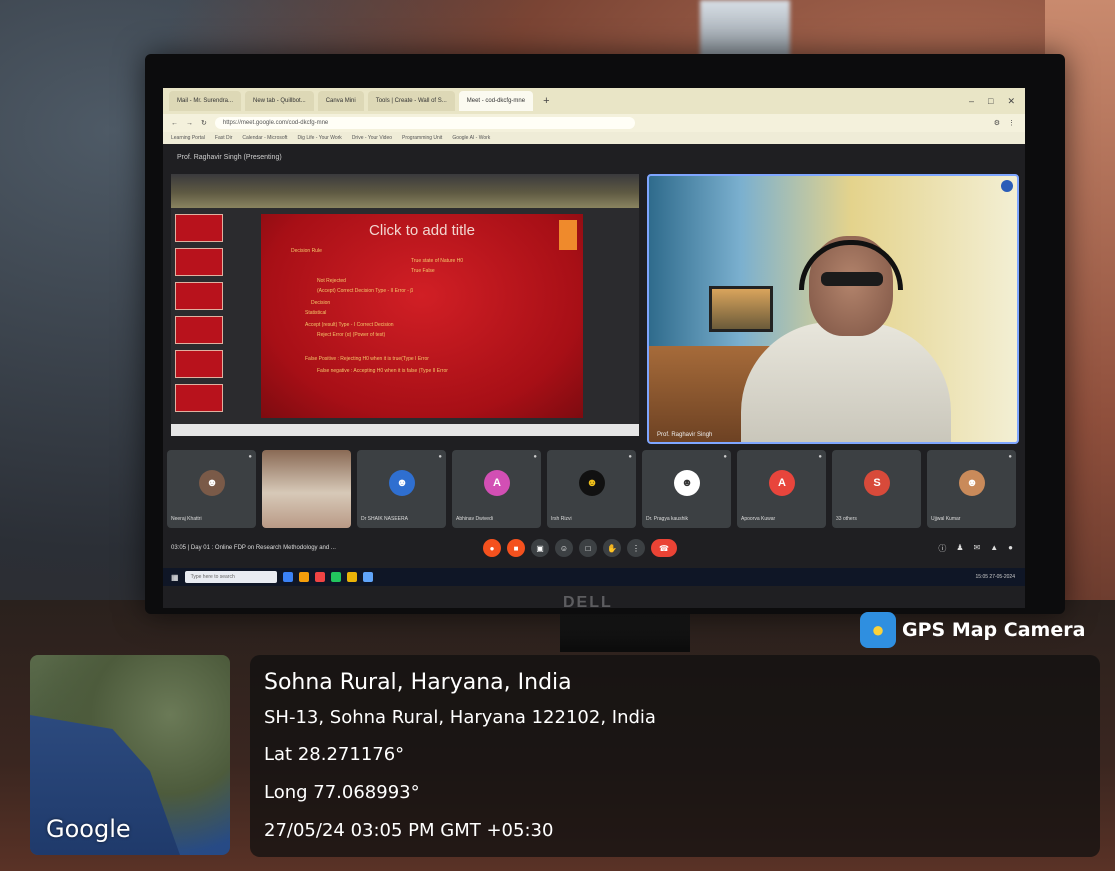 The image size is (1115, 871). I want to click on emoji-button: ☺, so click(564, 548).